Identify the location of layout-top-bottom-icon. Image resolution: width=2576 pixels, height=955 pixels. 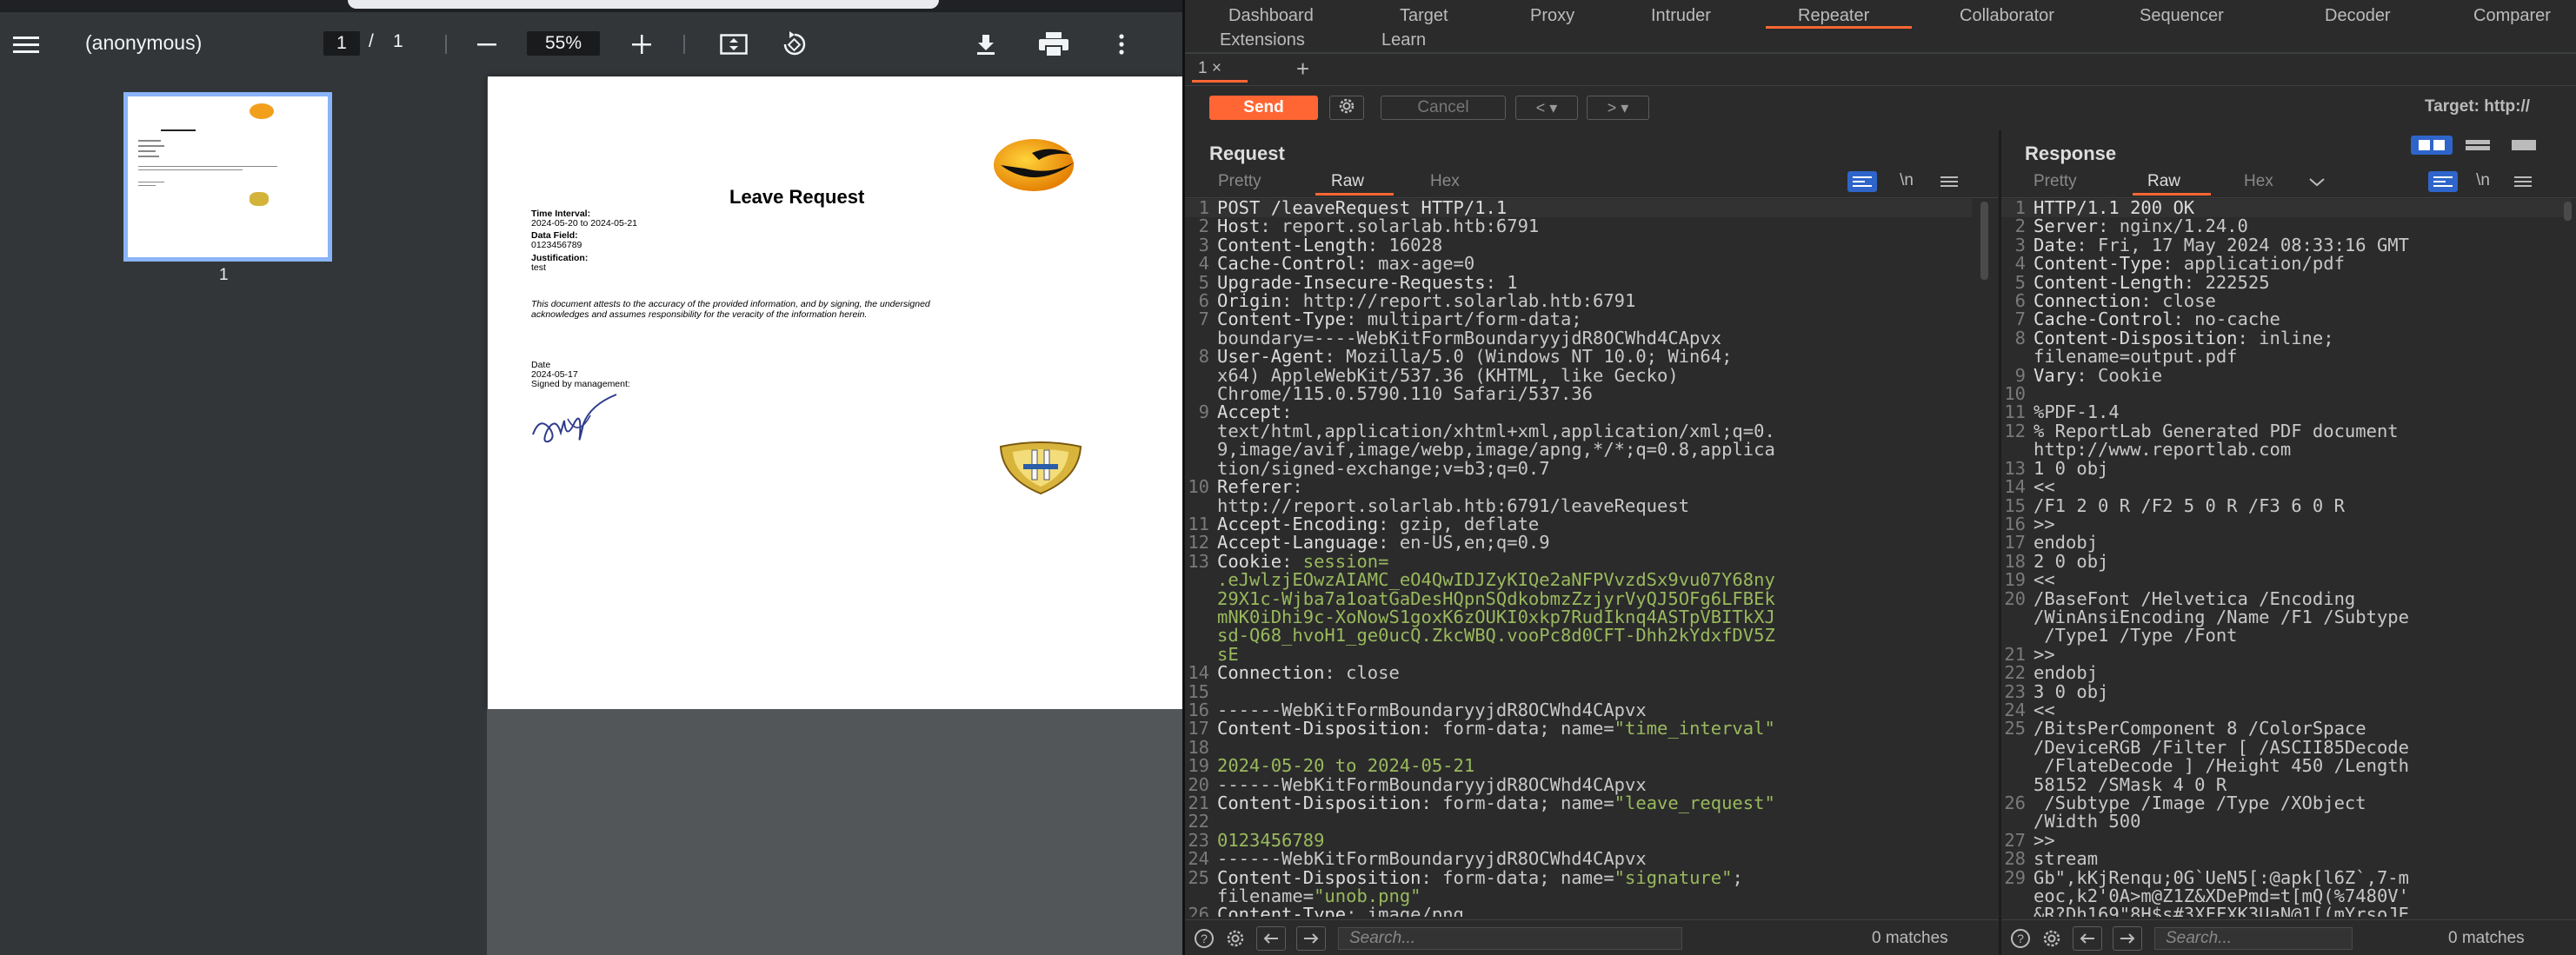
(2478, 145).